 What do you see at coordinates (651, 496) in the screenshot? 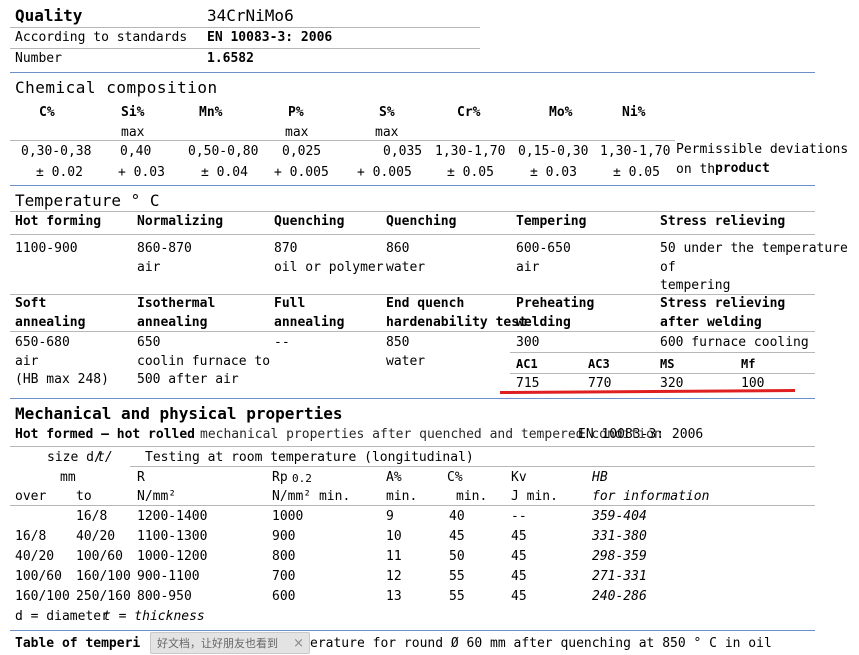
I see `unit-hb: for information` at bounding box center [651, 496].